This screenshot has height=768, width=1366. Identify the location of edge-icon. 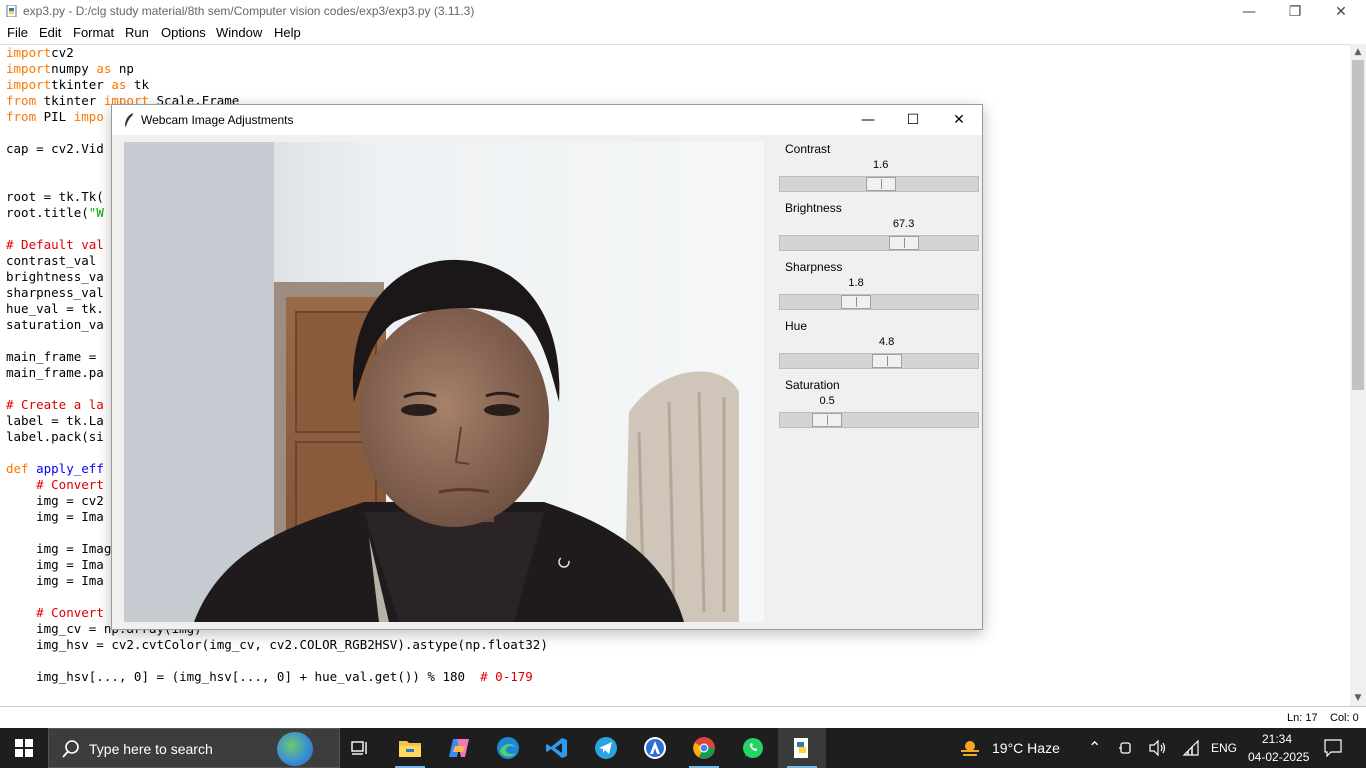
(508, 748).